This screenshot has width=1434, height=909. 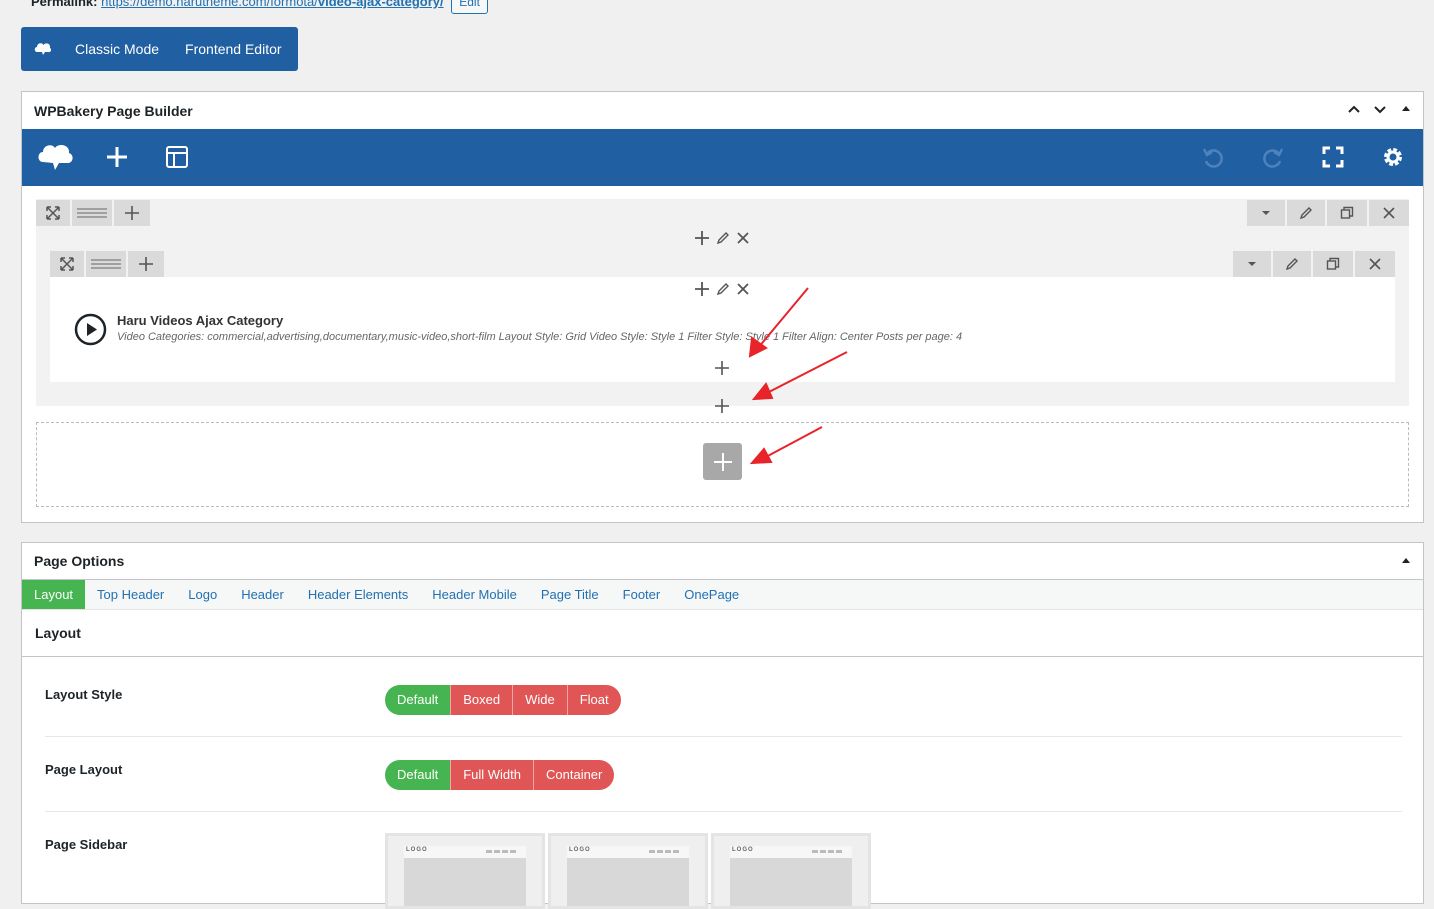 What do you see at coordinates (722, 157) in the screenshot?
I see `wpbakery-toolbar` at bounding box center [722, 157].